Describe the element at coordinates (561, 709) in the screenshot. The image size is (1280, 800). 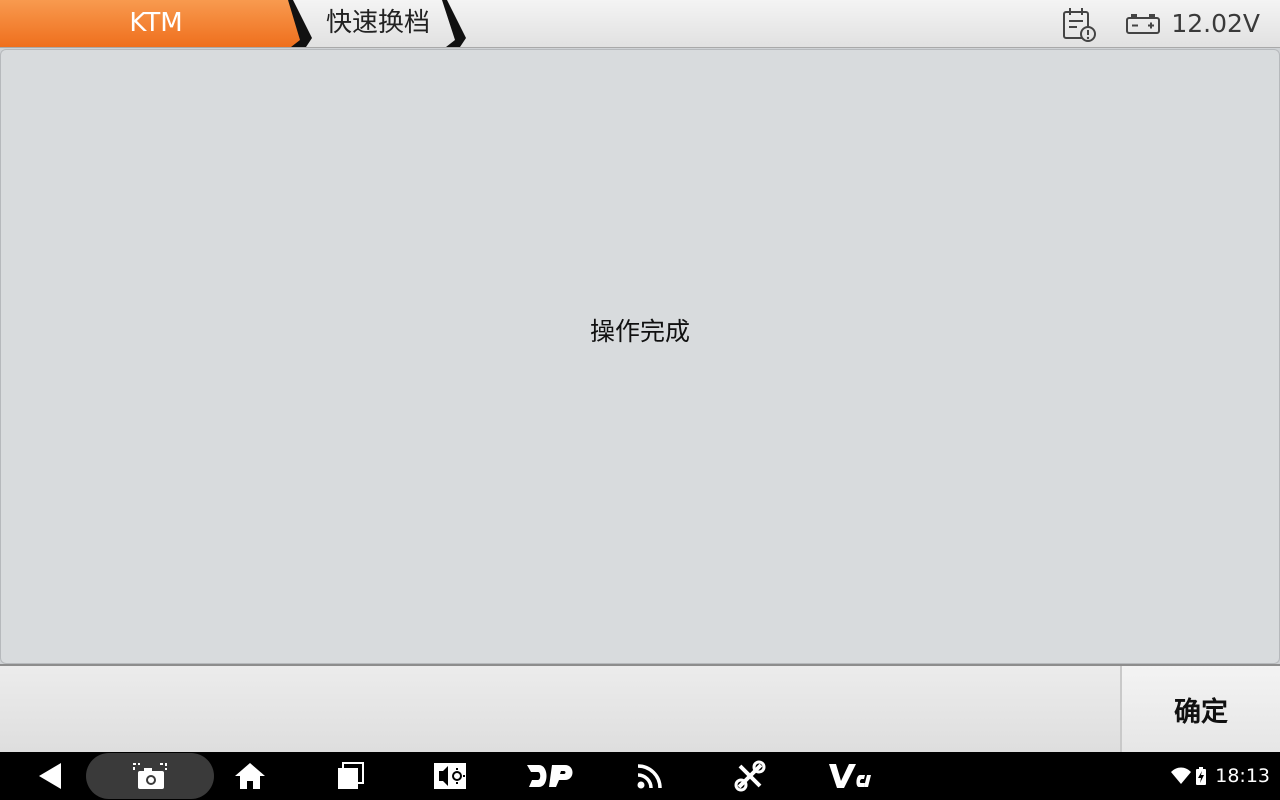
I see `action-bar-empty-area` at that location.